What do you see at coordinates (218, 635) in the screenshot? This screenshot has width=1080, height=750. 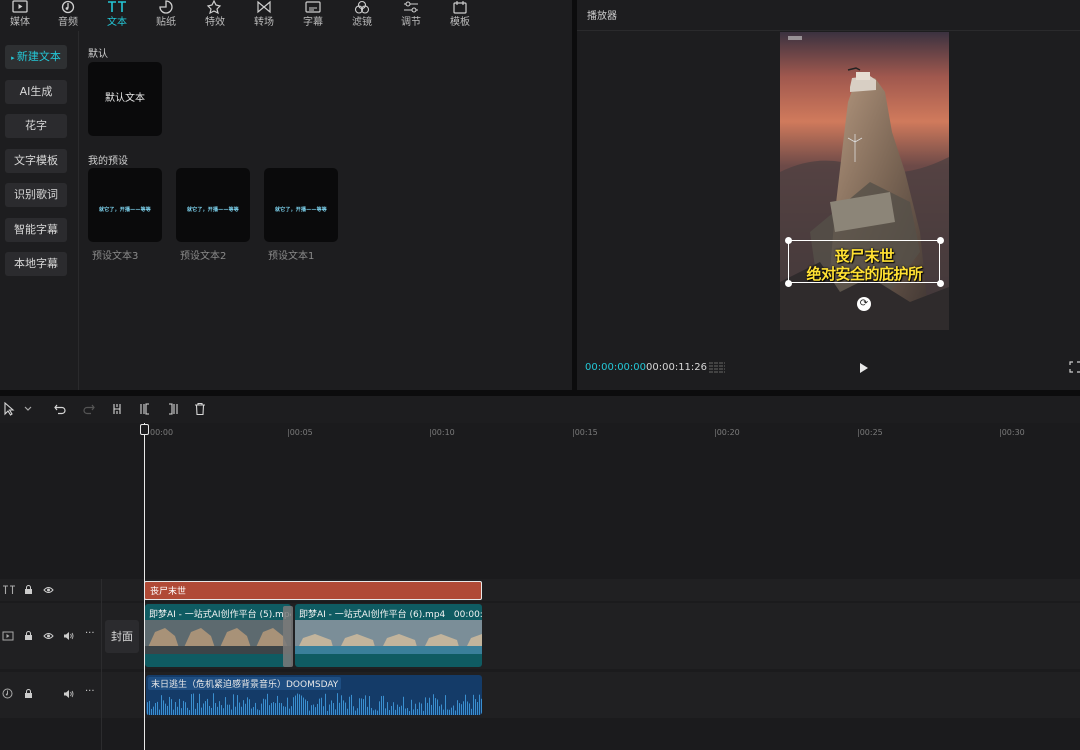 I see `video-clip: 即梦AI - 一站式AI创作平台 (5).mp4` at bounding box center [218, 635].